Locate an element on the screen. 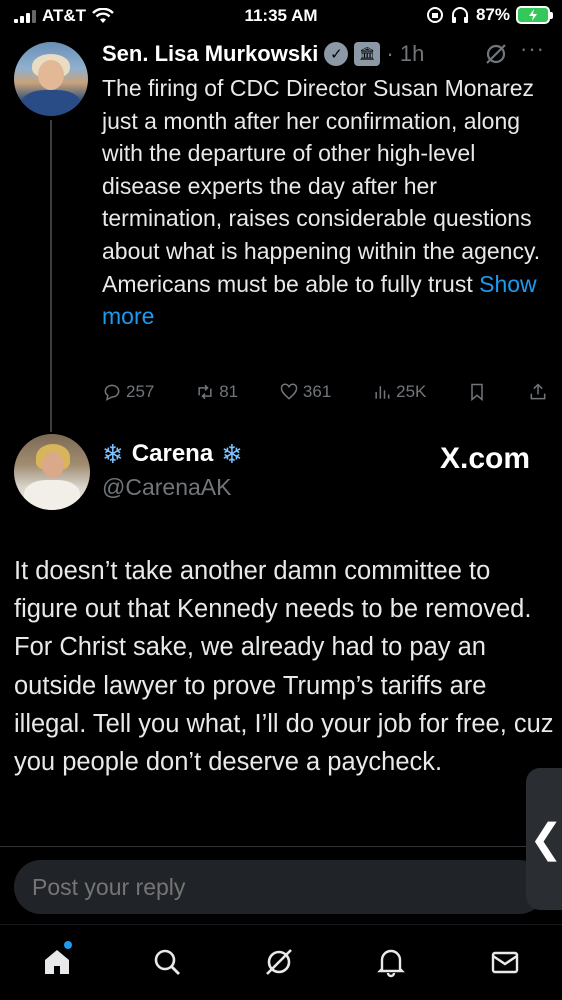 This screenshot has height=1000, width=562. reply-count: 257 is located at coordinates (140, 391).